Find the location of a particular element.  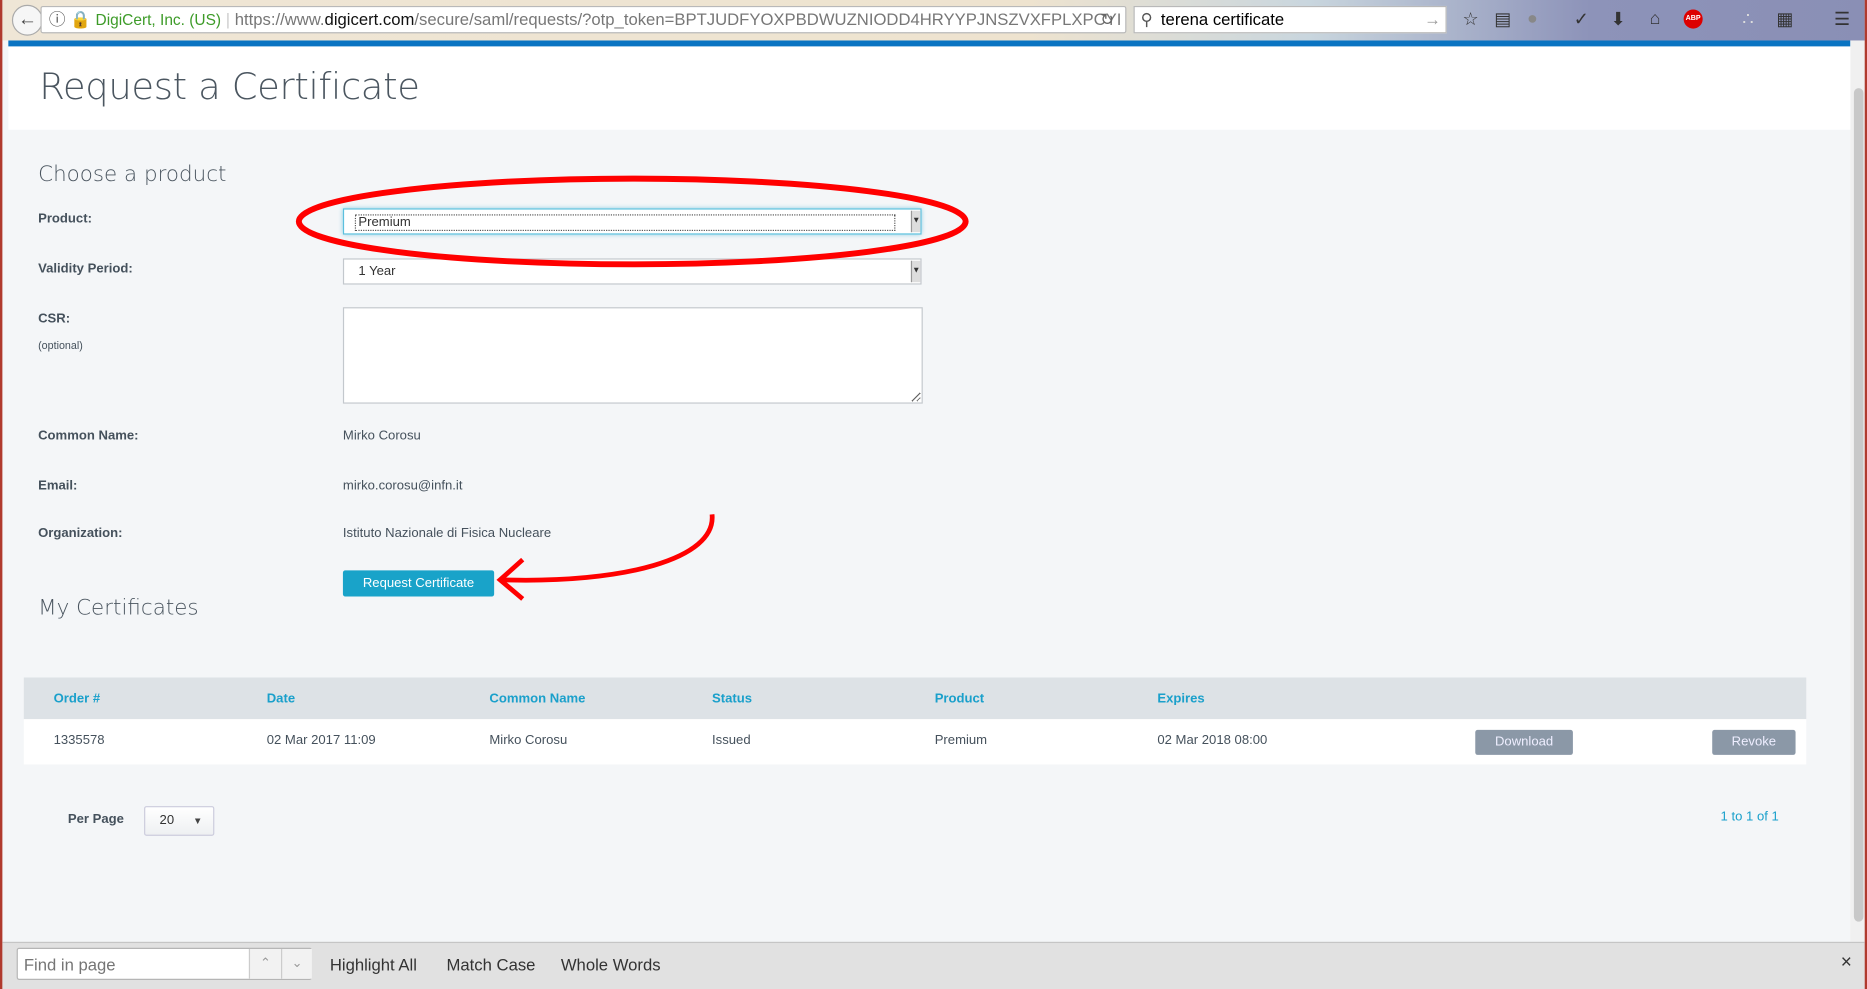

scrollbar is located at coordinates (1857, 491).